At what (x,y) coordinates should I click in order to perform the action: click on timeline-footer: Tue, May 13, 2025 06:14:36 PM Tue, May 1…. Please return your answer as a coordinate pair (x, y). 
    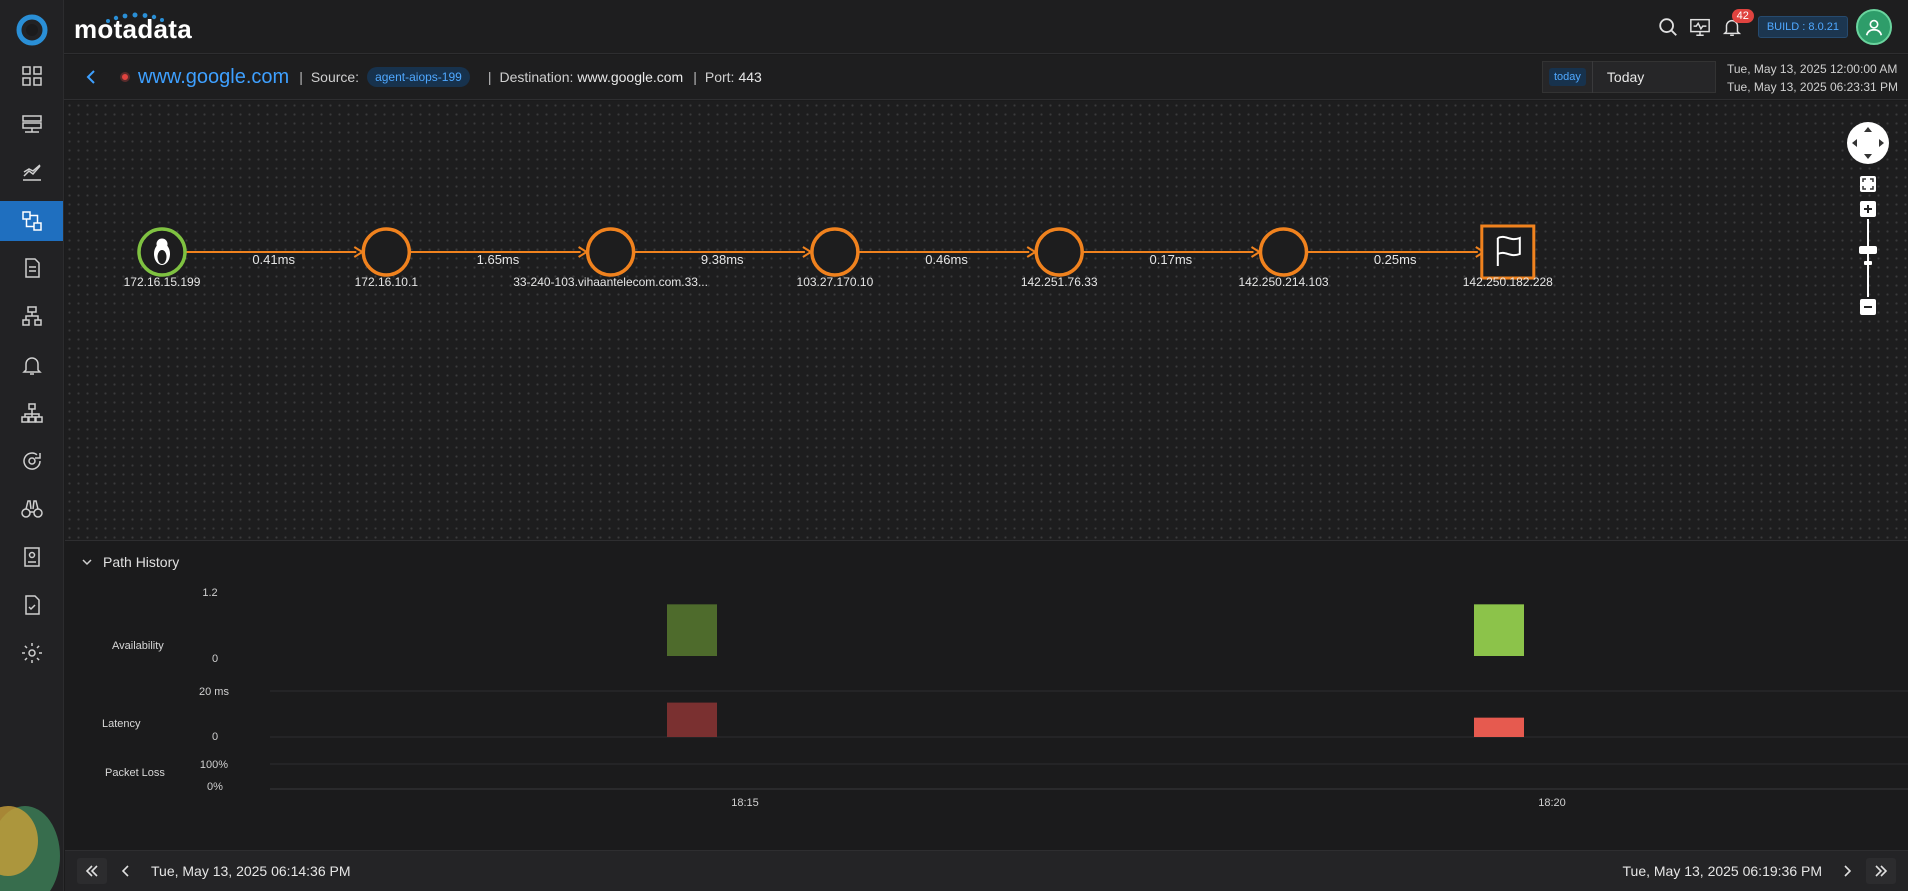
    Looking at the image, I should click on (986, 870).